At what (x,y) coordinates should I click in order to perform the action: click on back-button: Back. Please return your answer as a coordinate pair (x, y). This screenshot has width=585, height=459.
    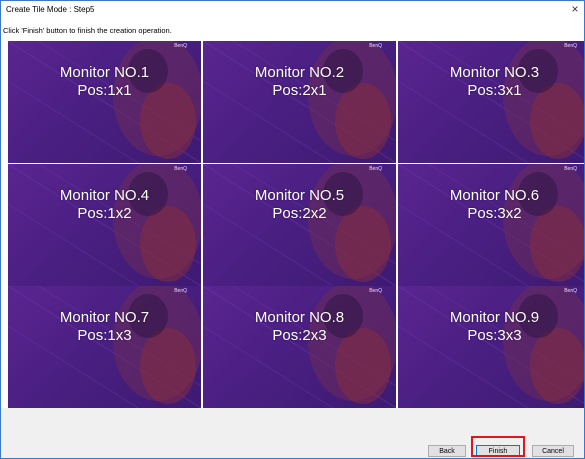
    Looking at the image, I should click on (447, 451).